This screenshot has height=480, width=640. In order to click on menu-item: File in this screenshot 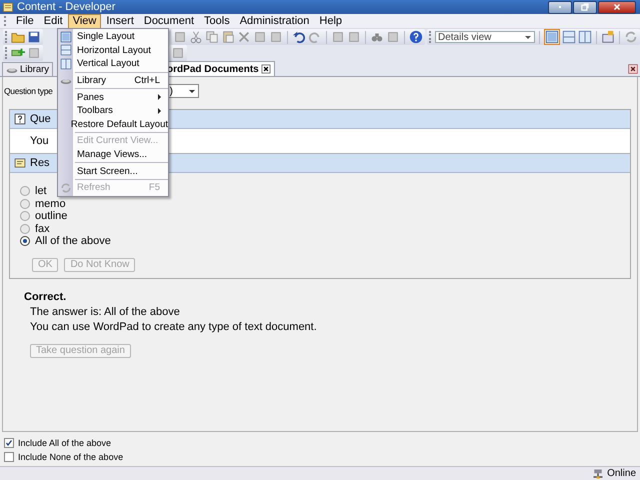, I will do `click(25, 21)`.